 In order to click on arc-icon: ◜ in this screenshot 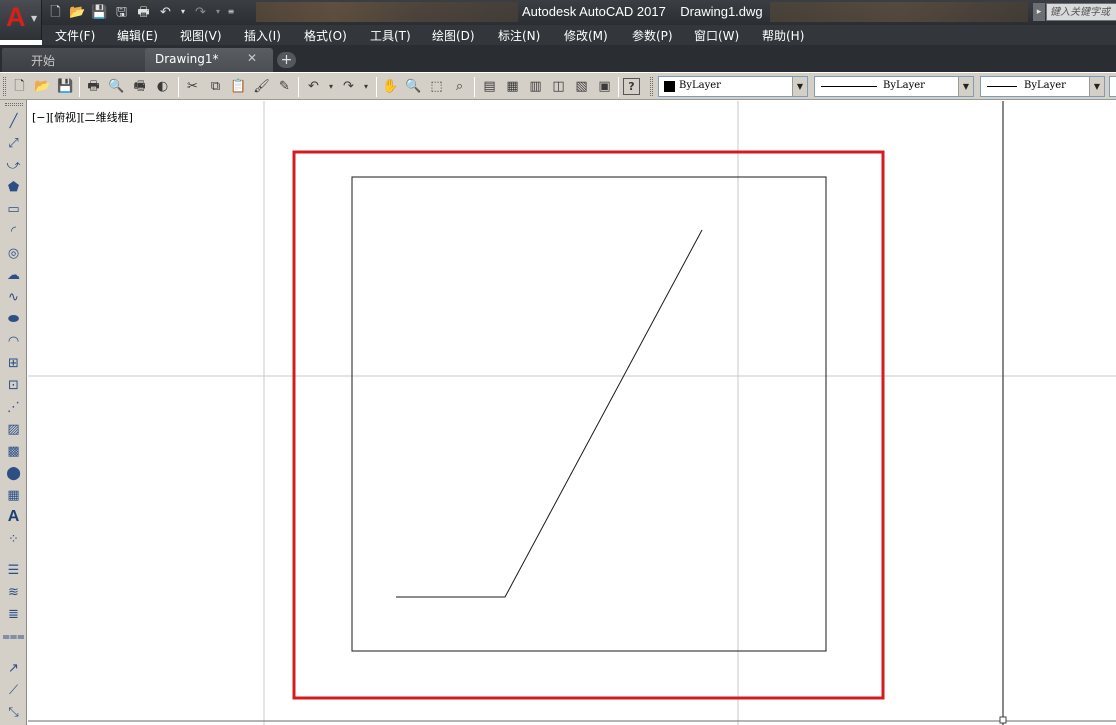, I will do `click(13, 231)`.